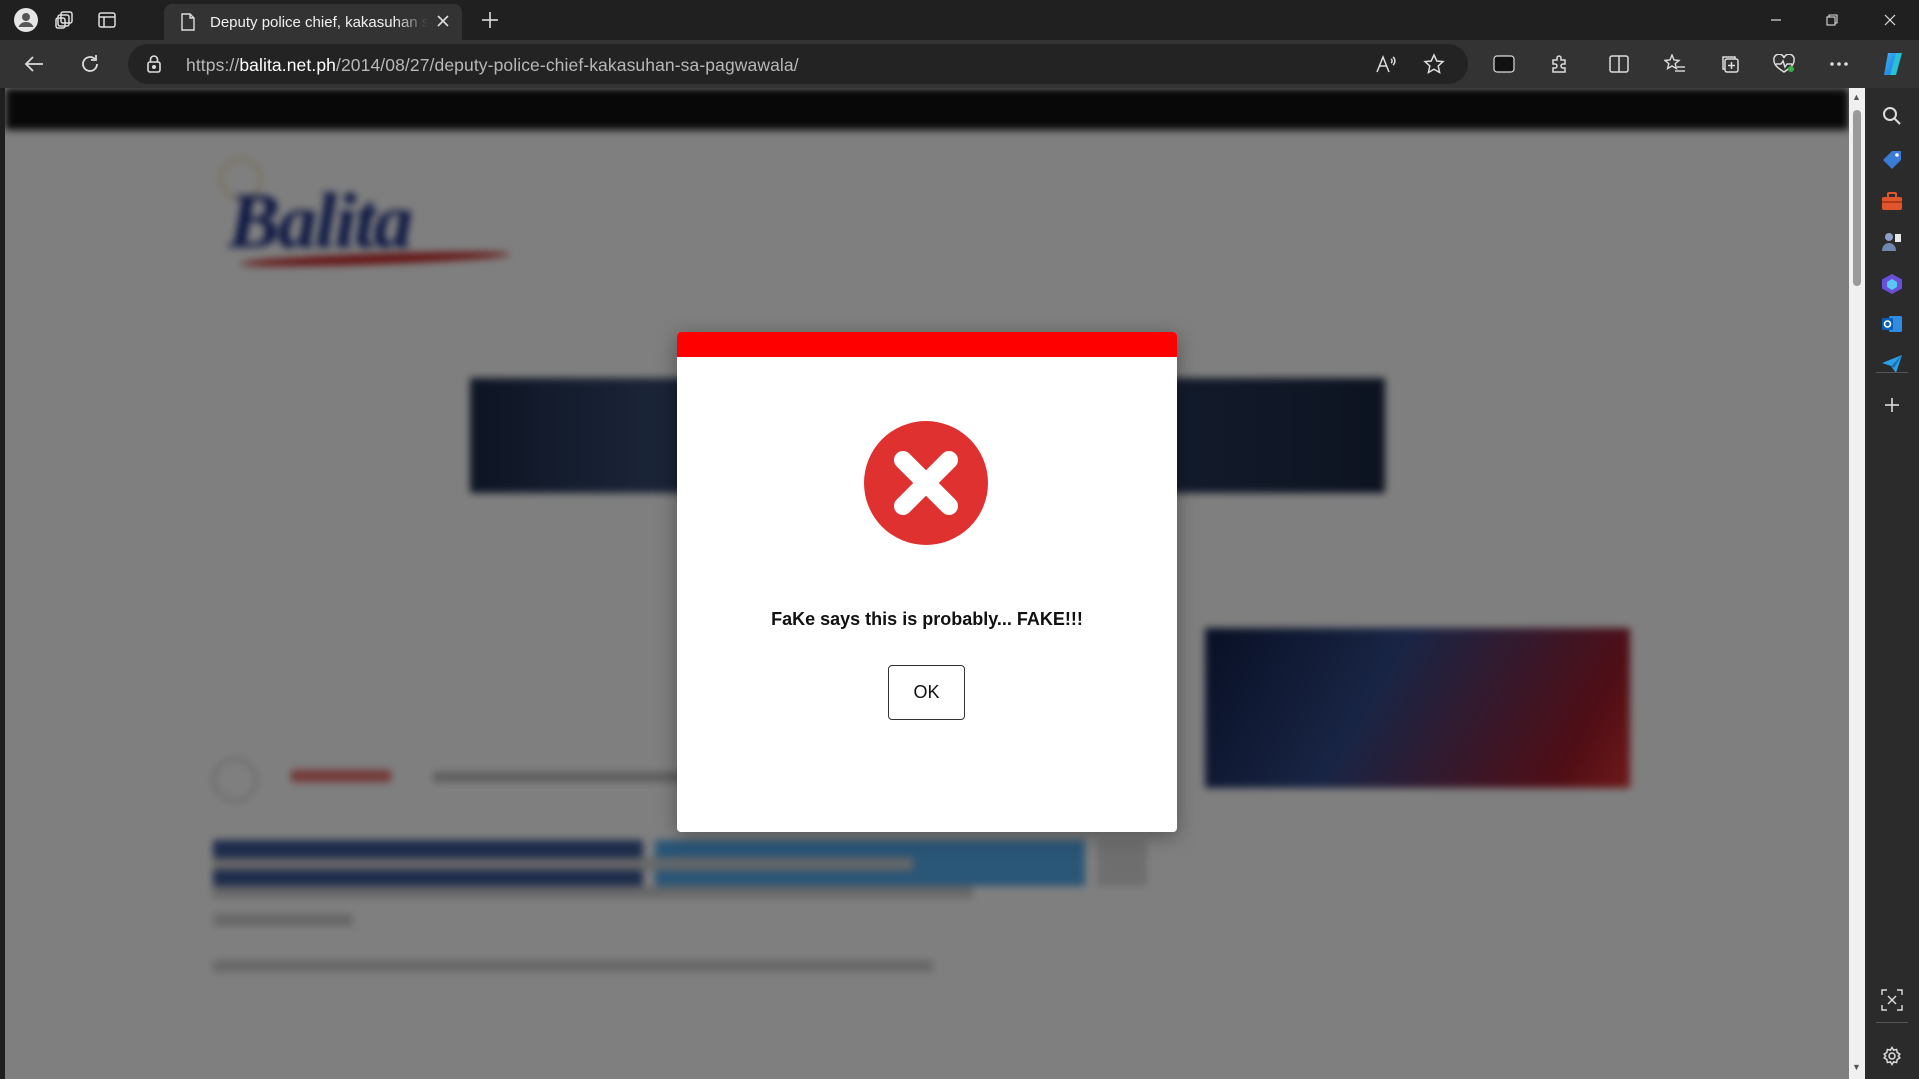 The image size is (1919, 1079). What do you see at coordinates (1892, 1000) in the screenshot?
I see `screenshot-capture-icon` at bounding box center [1892, 1000].